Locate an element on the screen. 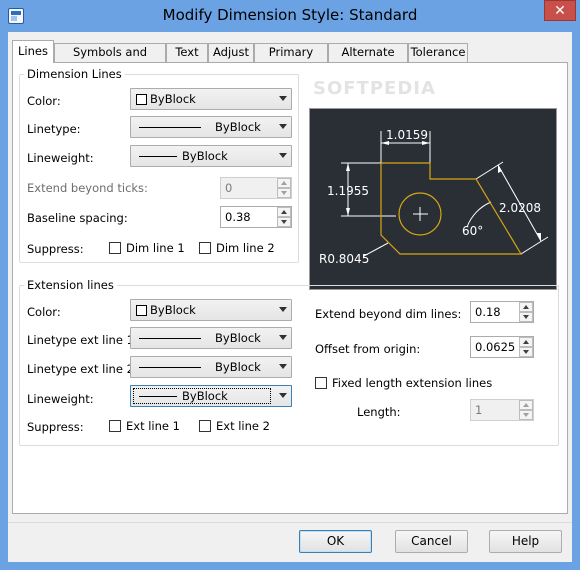 The width and height of the screenshot is (580, 570). tab-primary-units: Primary Units is located at coordinates (291, 59).